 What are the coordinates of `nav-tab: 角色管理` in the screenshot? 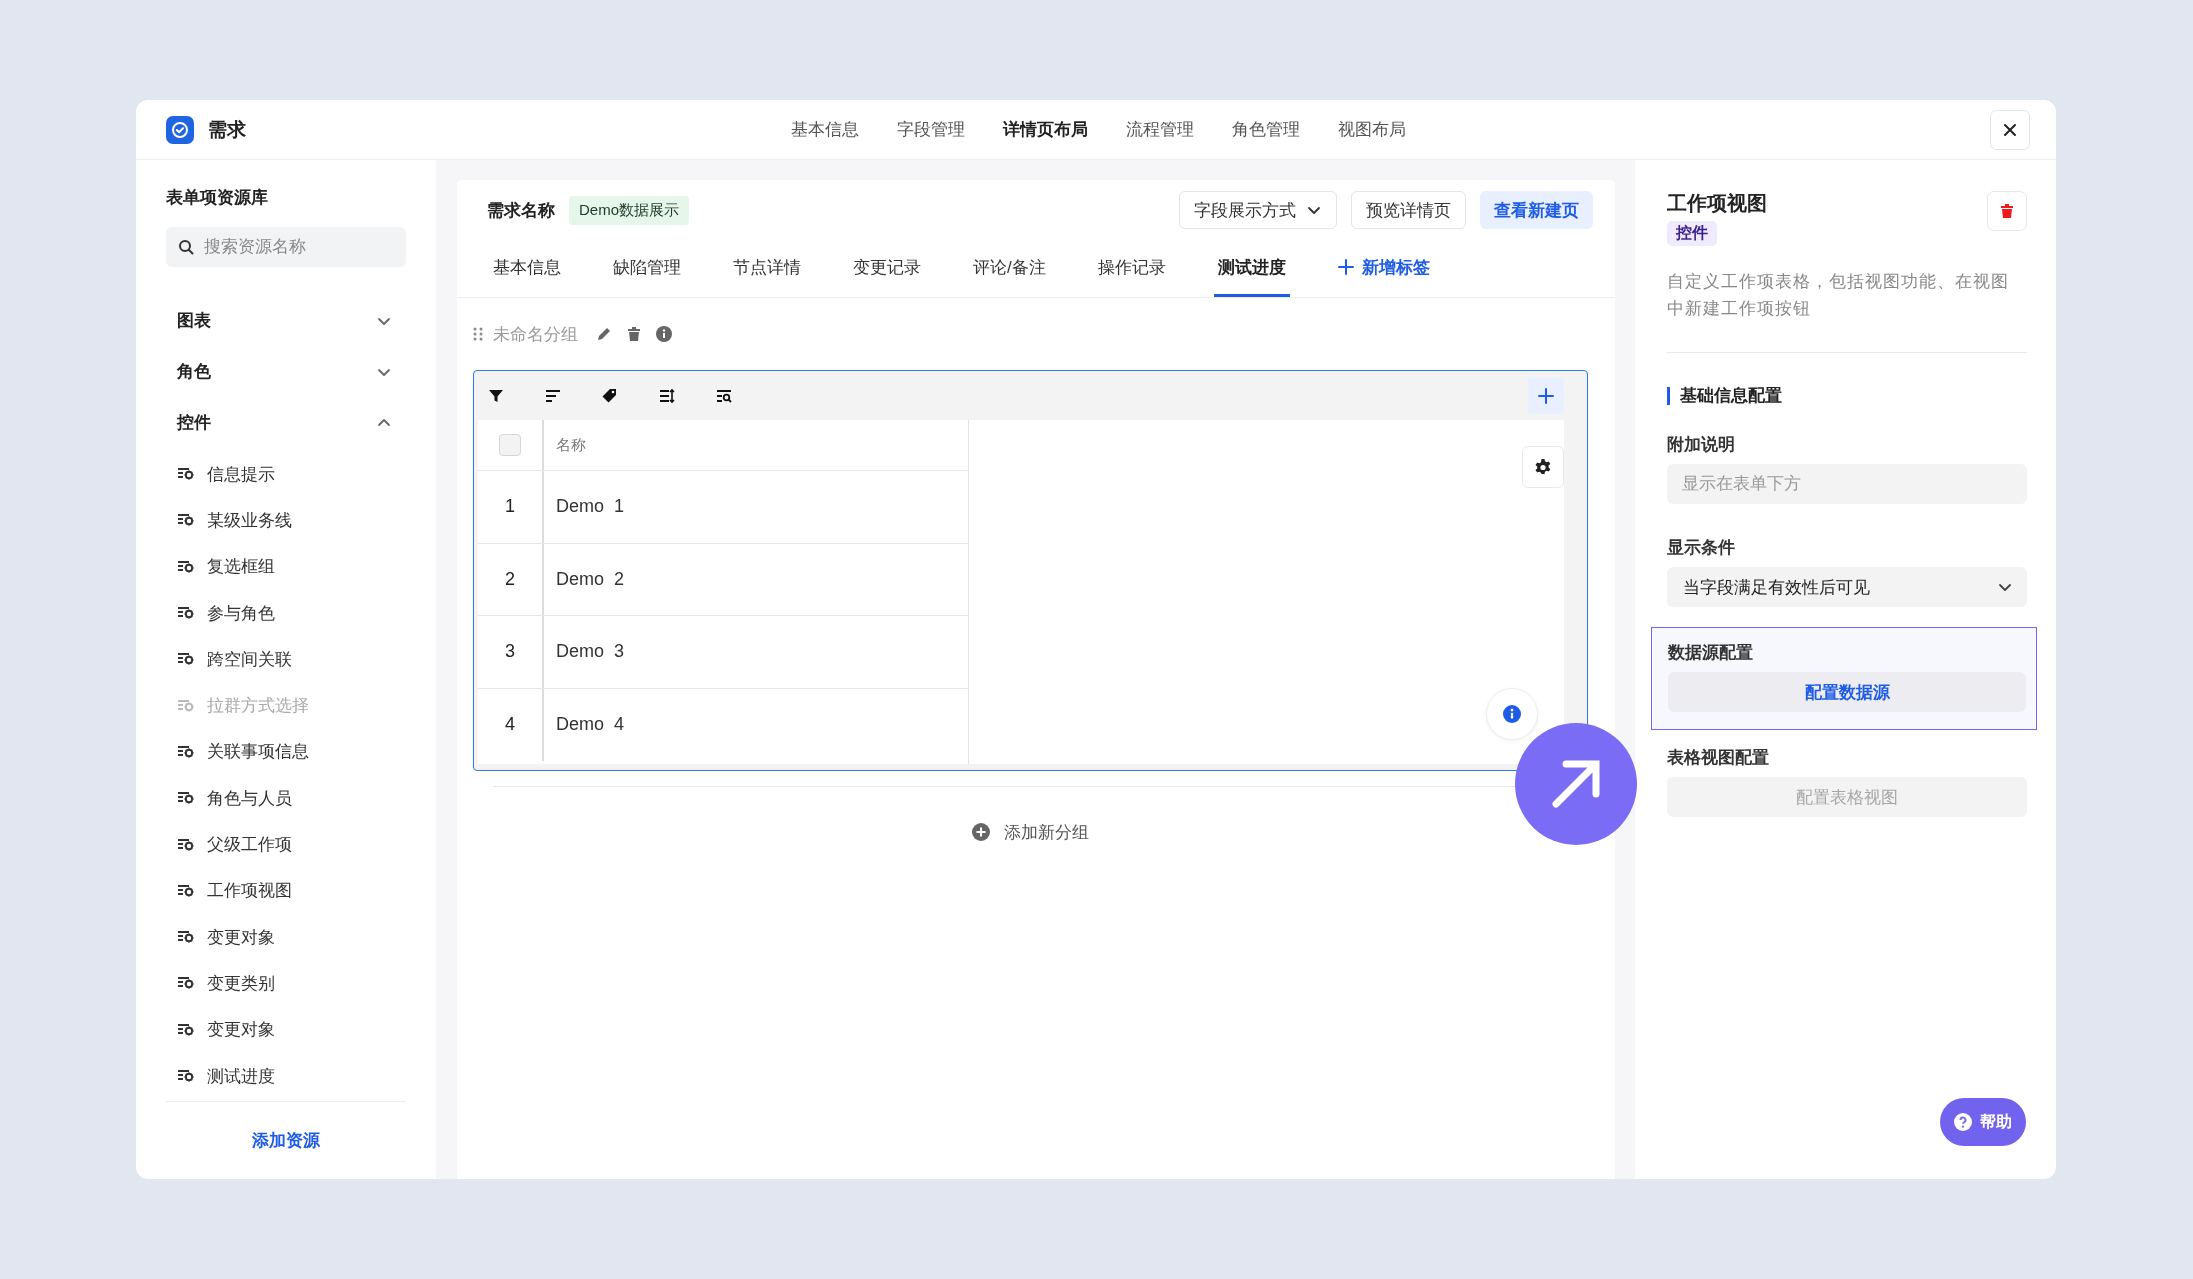 It's located at (1265, 129).